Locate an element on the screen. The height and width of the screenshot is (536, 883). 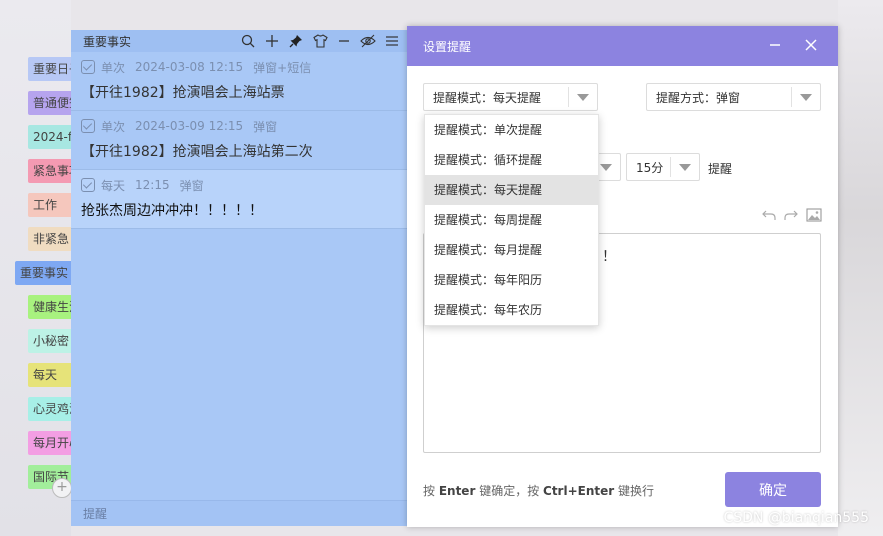
sidebar-tag: 每天 is located at coordinates (52, 375).